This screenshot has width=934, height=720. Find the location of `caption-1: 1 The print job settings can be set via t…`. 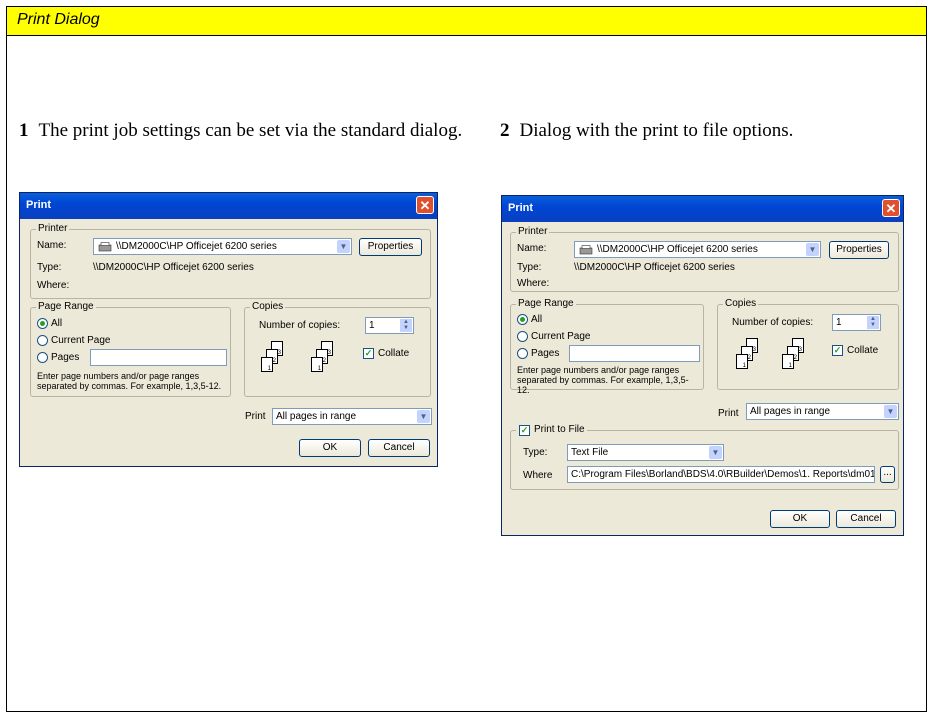

caption-1: 1 The print job settings can be set via t… is located at coordinates (244, 130).